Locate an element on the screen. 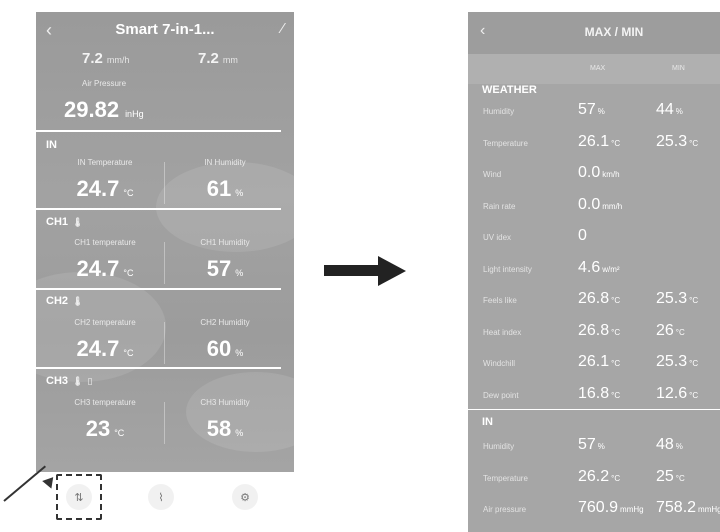  in-temperature-cell: IN Temperature 24.7 °C is located at coordinates (105, 180).